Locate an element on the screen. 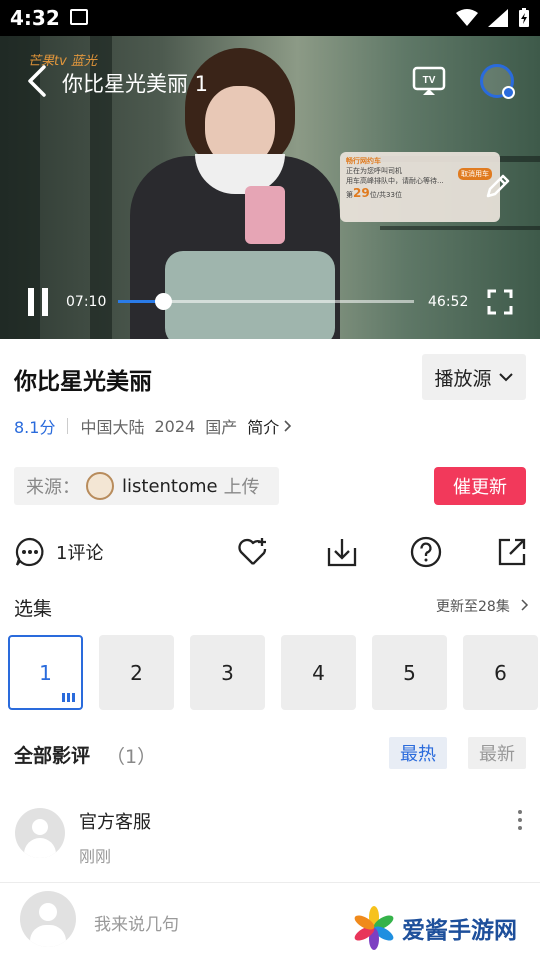  video-phone is located at coordinates (265, 215).